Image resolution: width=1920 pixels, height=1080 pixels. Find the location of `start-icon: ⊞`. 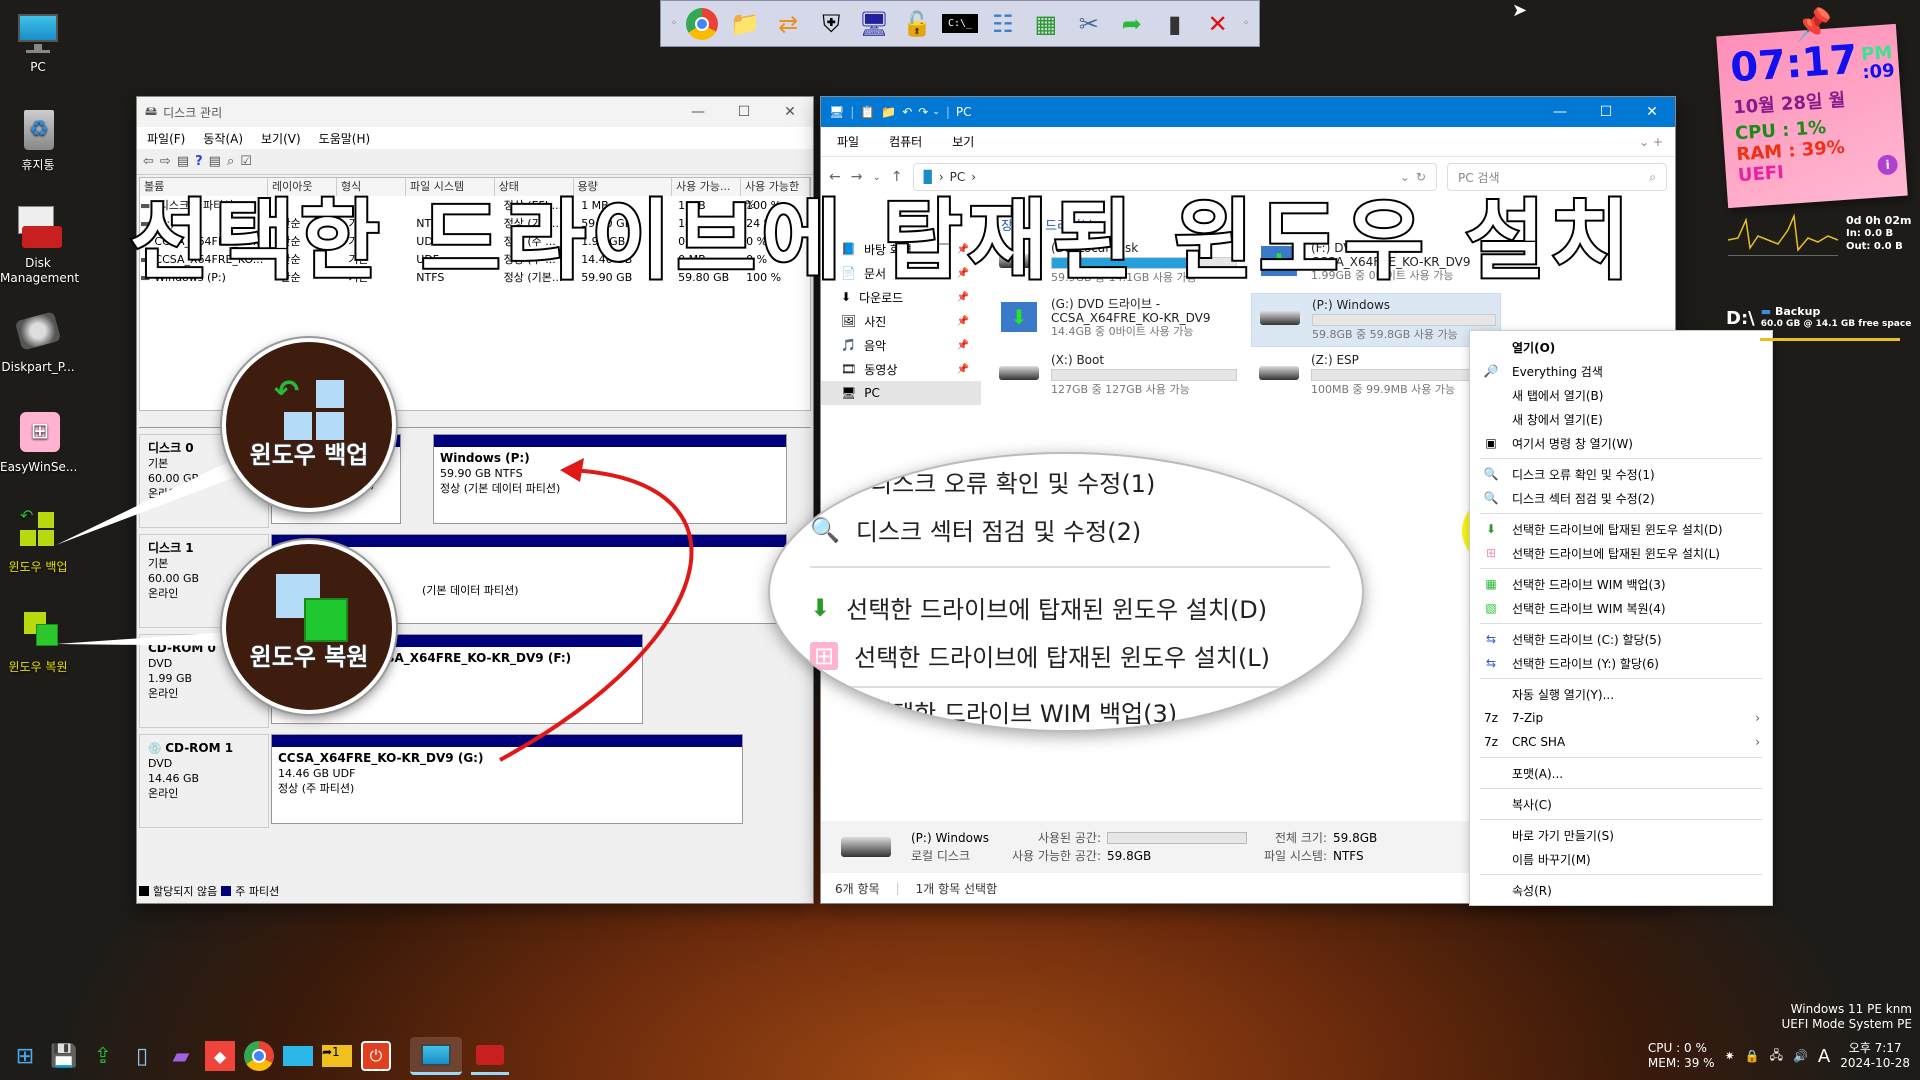

start-icon: ⊞ is located at coordinates (25, 1056).